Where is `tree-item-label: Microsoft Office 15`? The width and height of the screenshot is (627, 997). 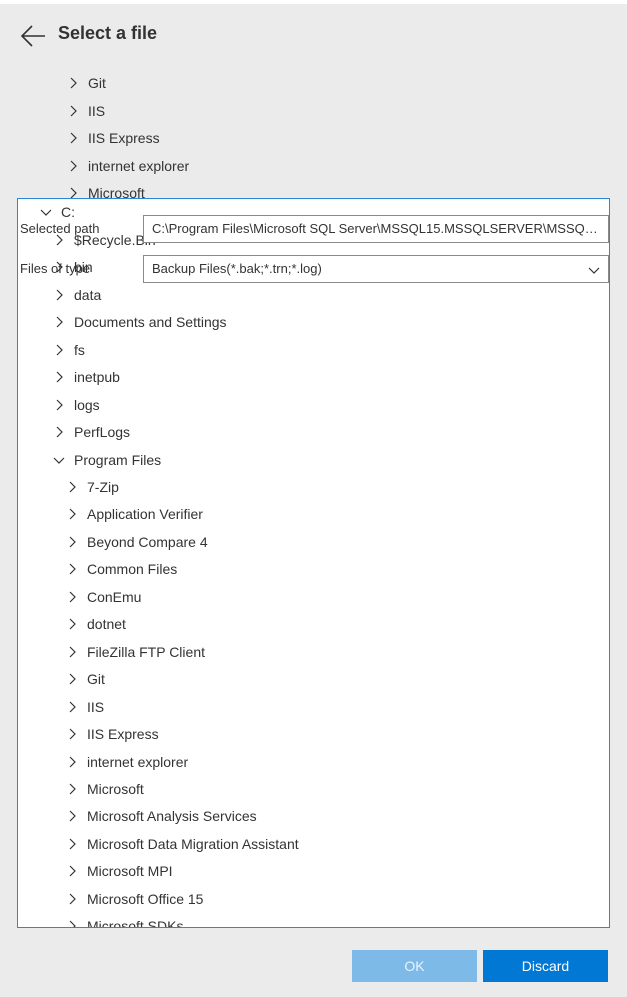
tree-item-label: Microsoft Office 15 is located at coordinates (145, 899).